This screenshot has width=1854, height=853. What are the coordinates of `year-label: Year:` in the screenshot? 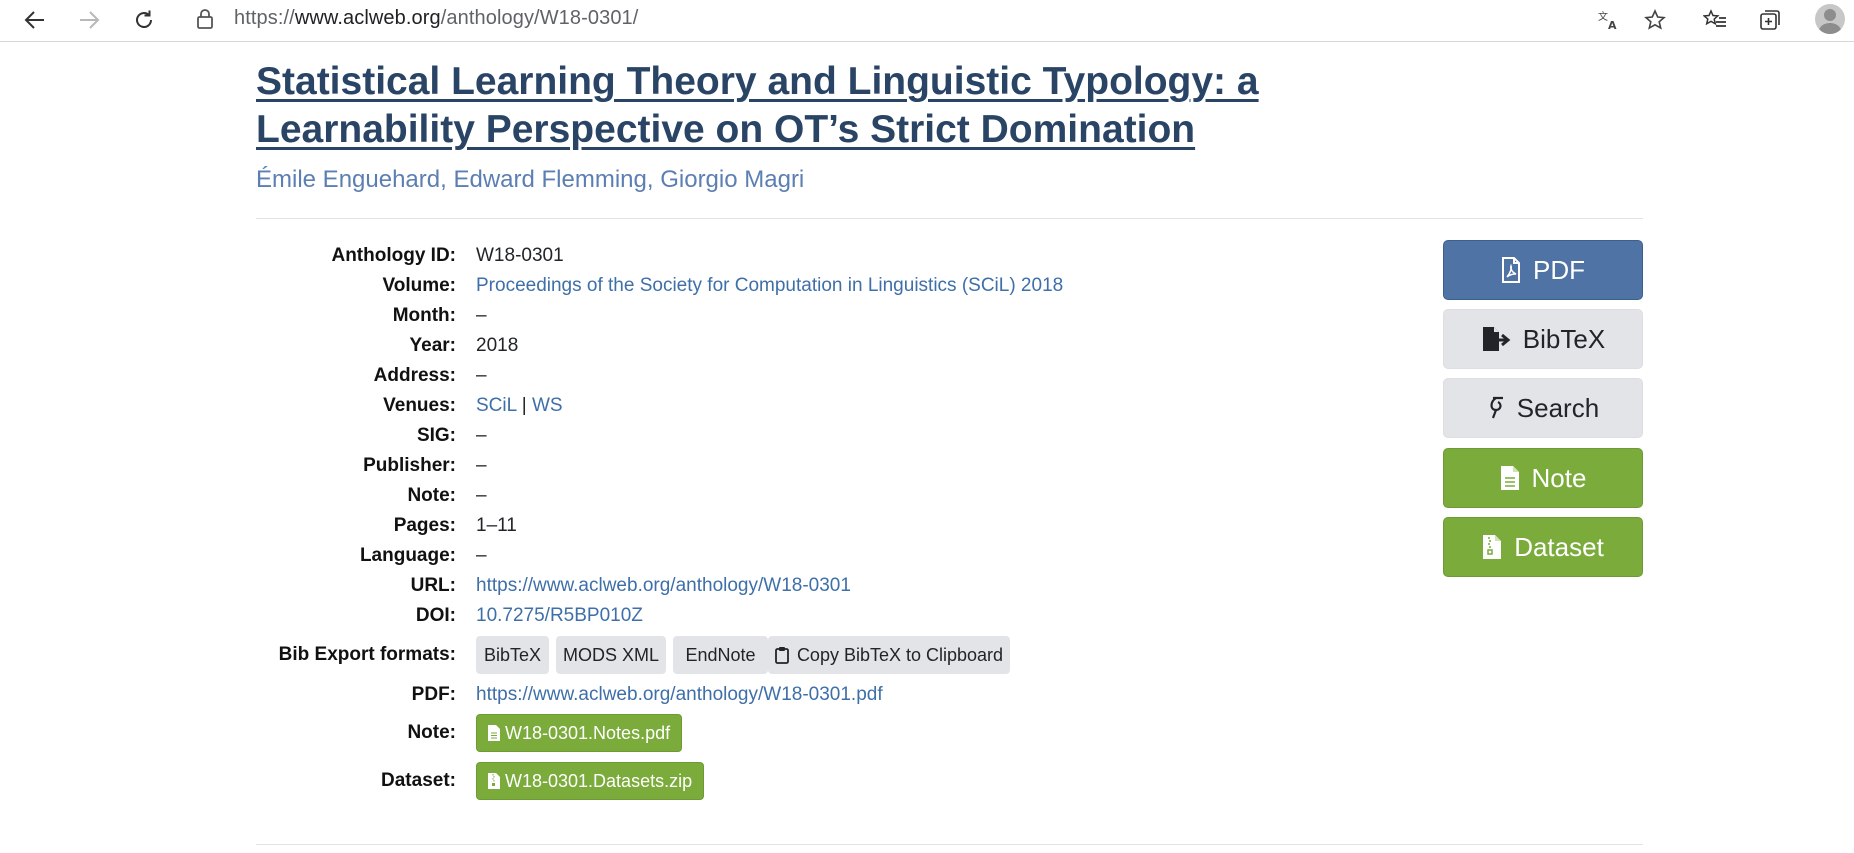 It's located at (432, 345).